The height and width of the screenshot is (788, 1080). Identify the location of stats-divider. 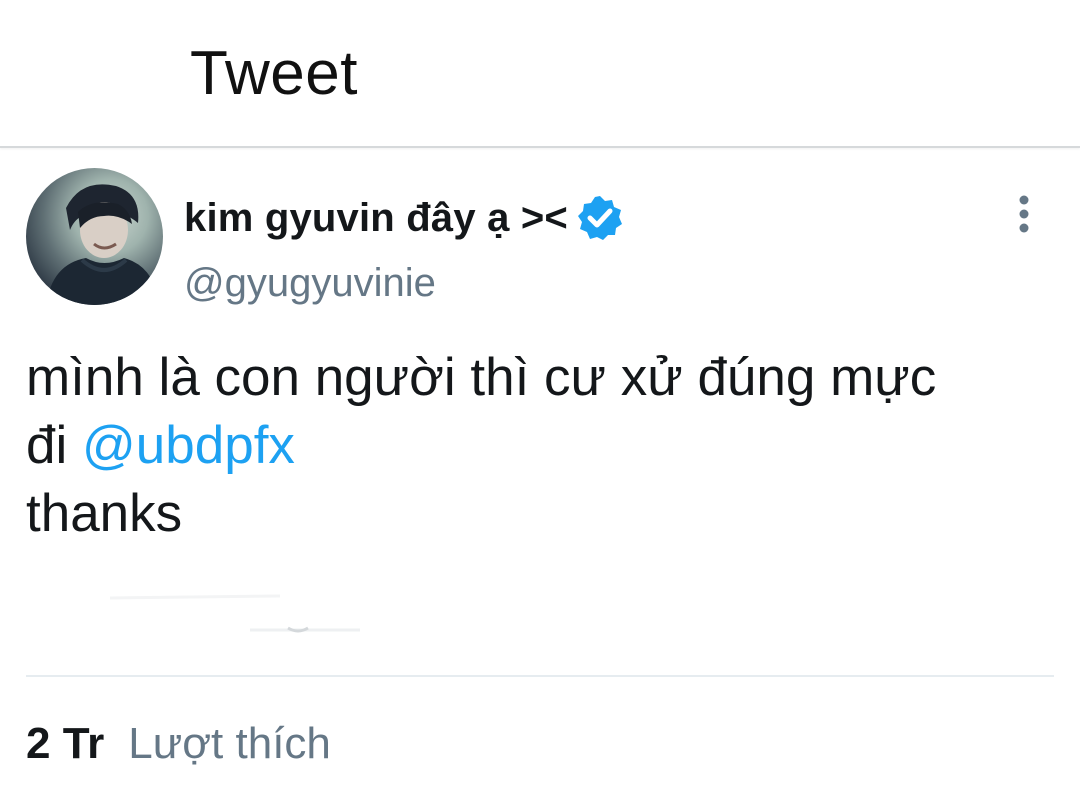
(540, 676).